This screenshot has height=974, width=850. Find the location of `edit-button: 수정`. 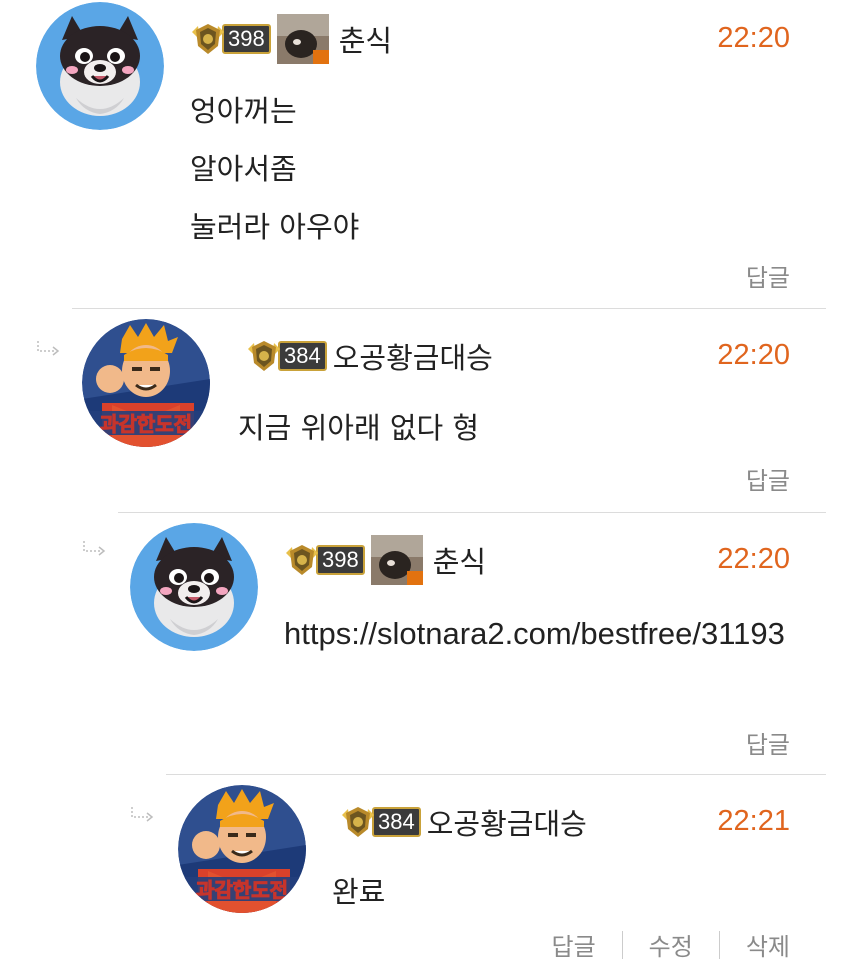

edit-button: 수정 is located at coordinates (671, 944).